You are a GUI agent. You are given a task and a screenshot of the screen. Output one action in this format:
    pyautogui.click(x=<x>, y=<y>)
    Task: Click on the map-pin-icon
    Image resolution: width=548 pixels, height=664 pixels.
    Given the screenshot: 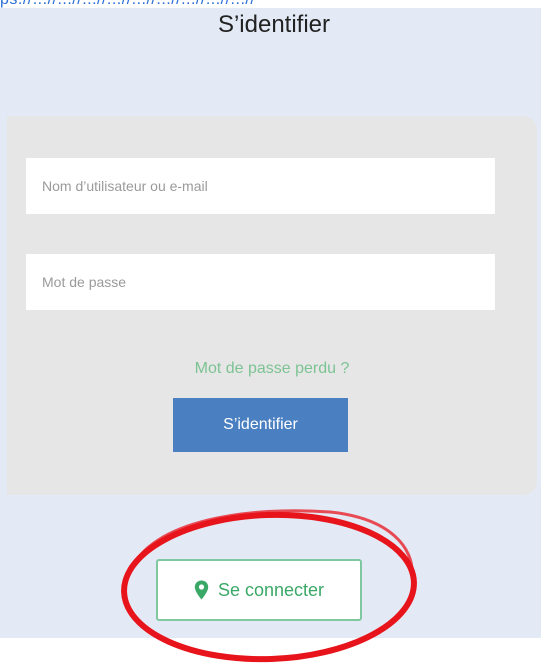 What is the action you would take?
    pyautogui.click(x=201, y=590)
    